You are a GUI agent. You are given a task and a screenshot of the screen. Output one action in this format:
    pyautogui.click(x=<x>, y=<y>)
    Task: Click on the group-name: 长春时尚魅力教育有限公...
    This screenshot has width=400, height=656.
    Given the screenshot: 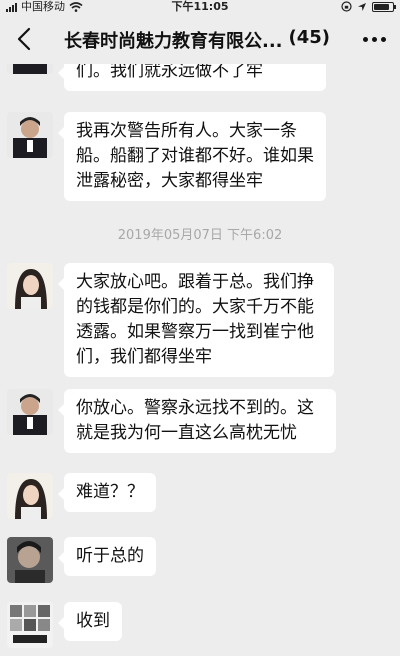 What is the action you would take?
    pyautogui.click(x=173, y=41)
    